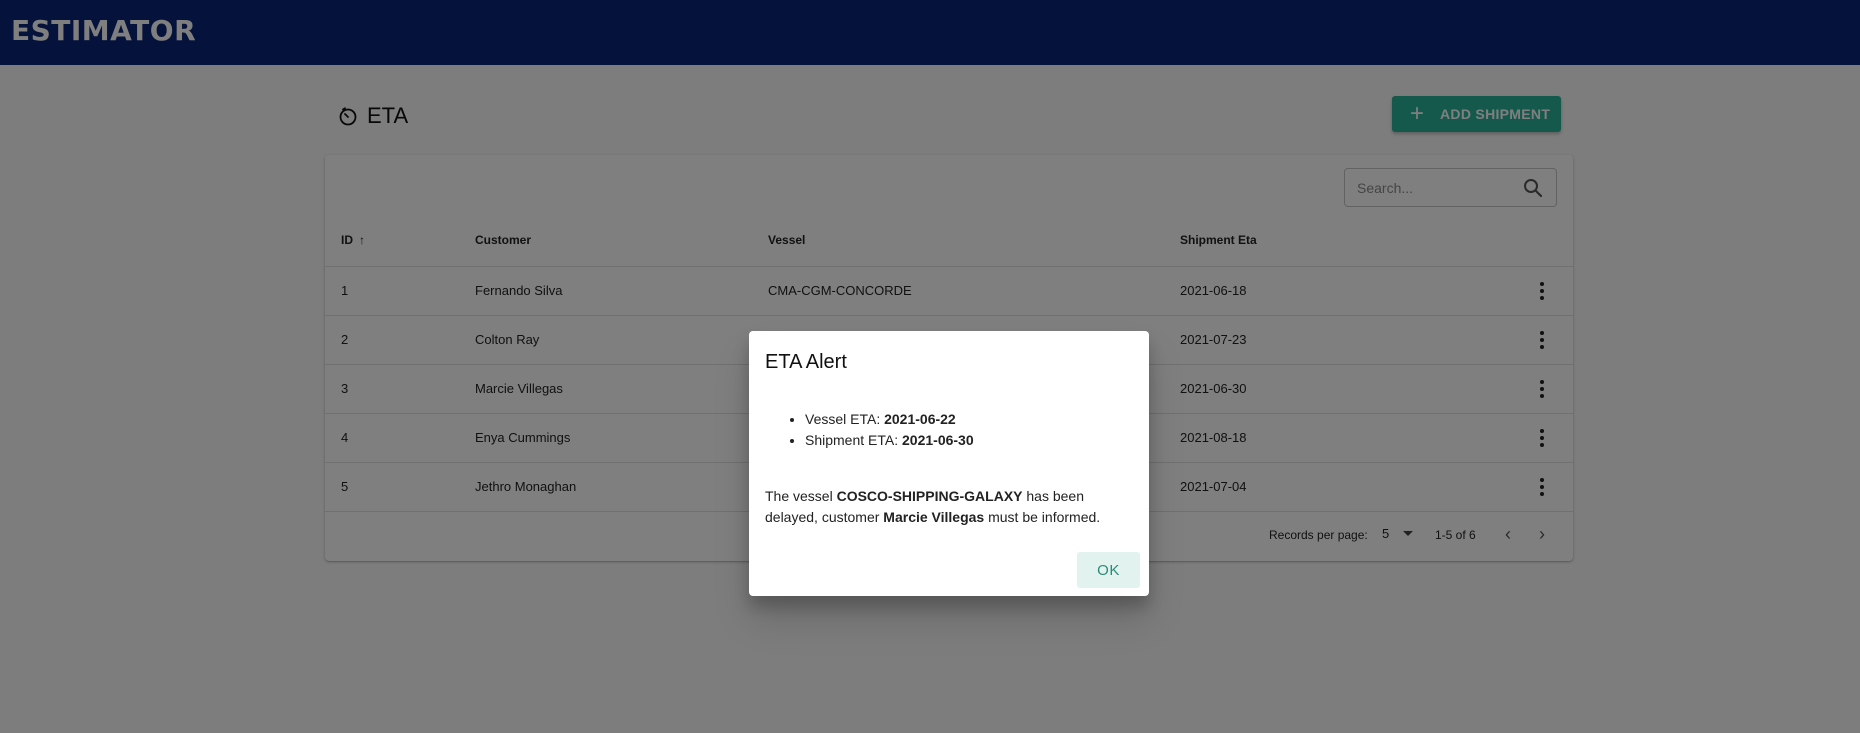 The width and height of the screenshot is (1860, 733). Describe the element at coordinates (929, 496) in the screenshot. I see `vessel-name: COSCO-SHIPPING-GALAXY` at that location.